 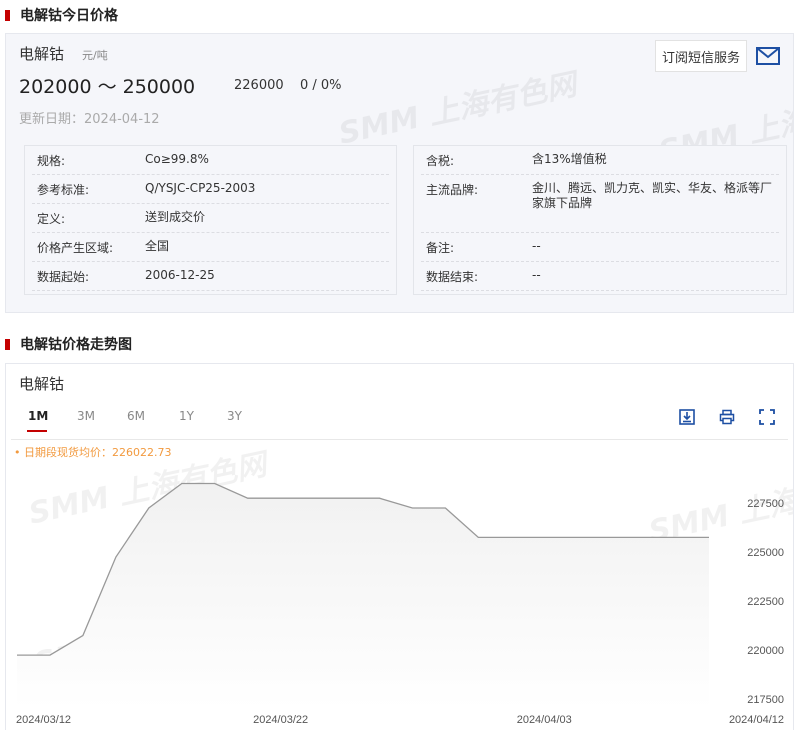 What do you see at coordinates (42, 54) in the screenshot?
I see `product-name: 电解钴` at bounding box center [42, 54].